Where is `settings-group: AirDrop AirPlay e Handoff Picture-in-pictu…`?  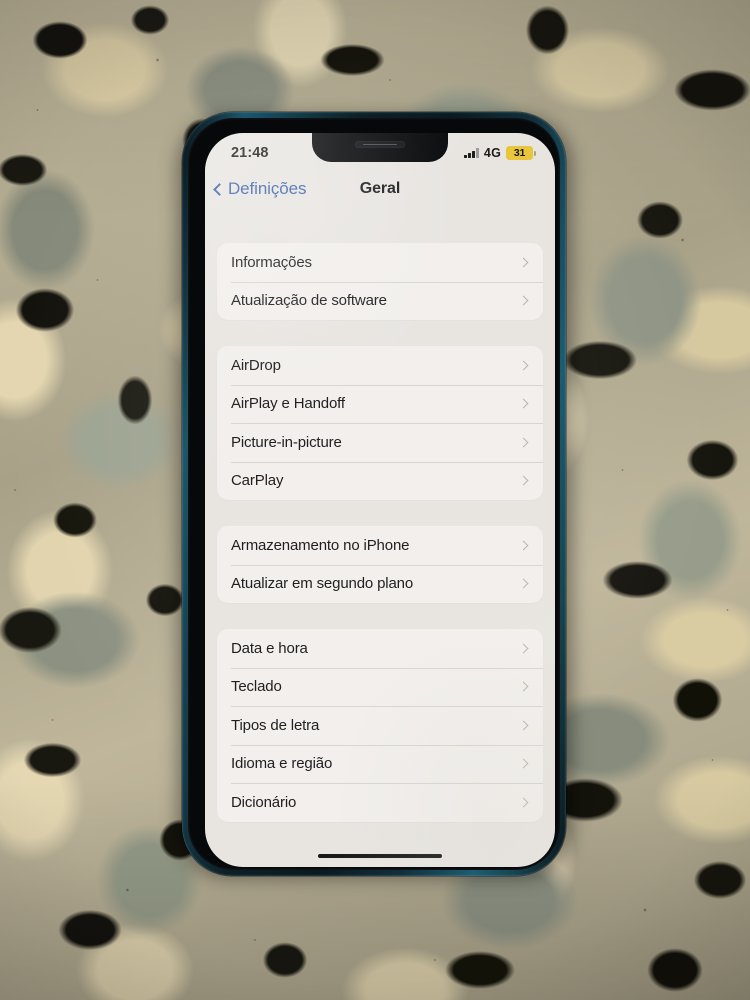
settings-group: AirDrop AirPlay e Handoff Picture-in-pictu… is located at coordinates (380, 423).